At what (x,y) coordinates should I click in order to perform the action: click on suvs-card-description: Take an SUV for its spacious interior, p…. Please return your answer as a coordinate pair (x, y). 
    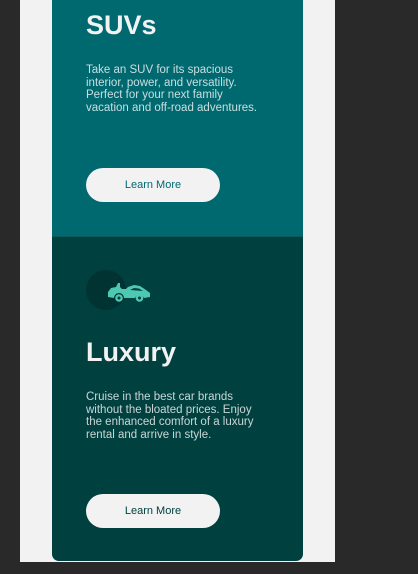
    Looking at the image, I should click on (172, 89).